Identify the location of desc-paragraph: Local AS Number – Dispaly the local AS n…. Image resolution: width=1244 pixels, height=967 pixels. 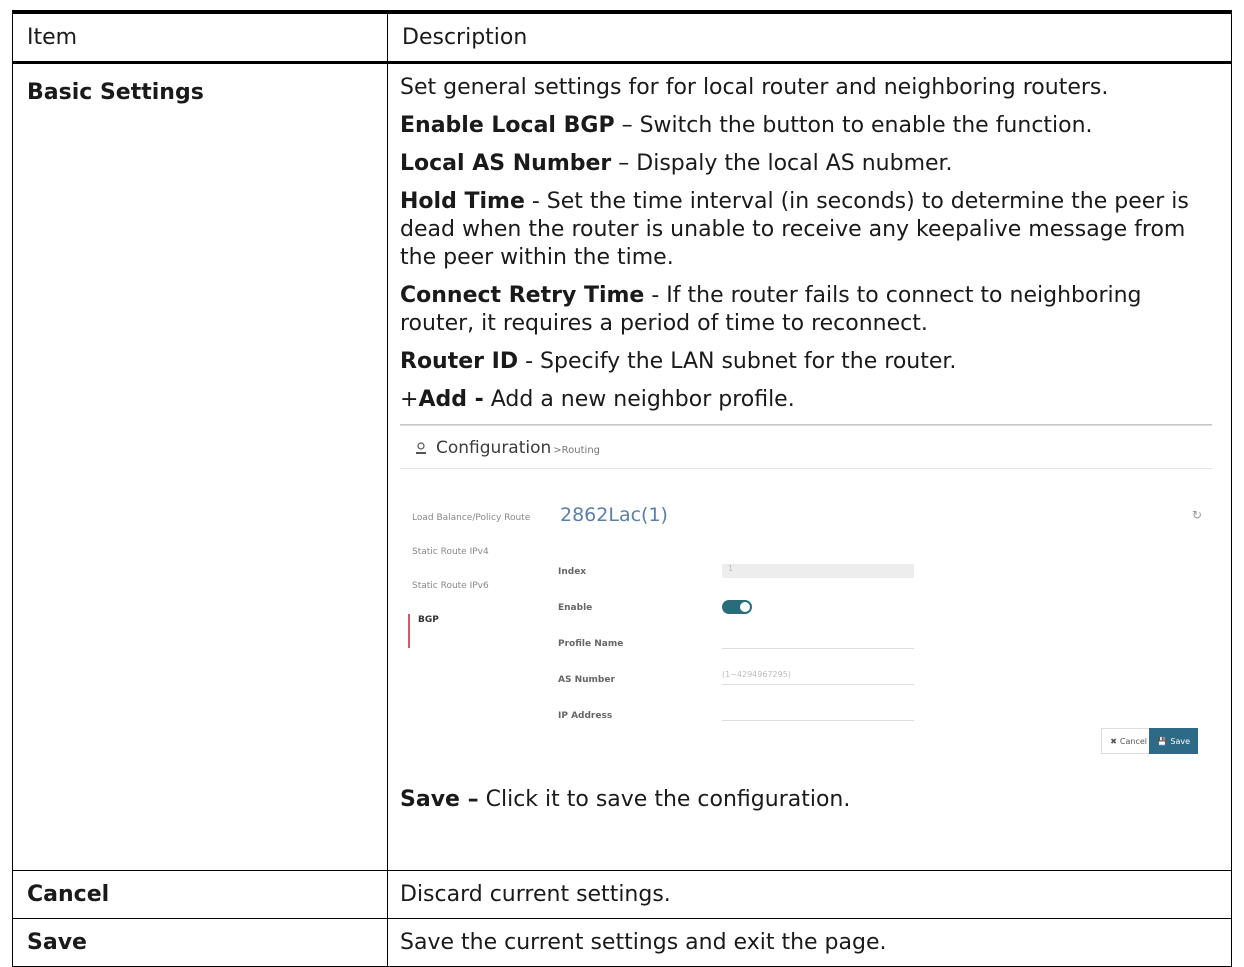
(676, 163).